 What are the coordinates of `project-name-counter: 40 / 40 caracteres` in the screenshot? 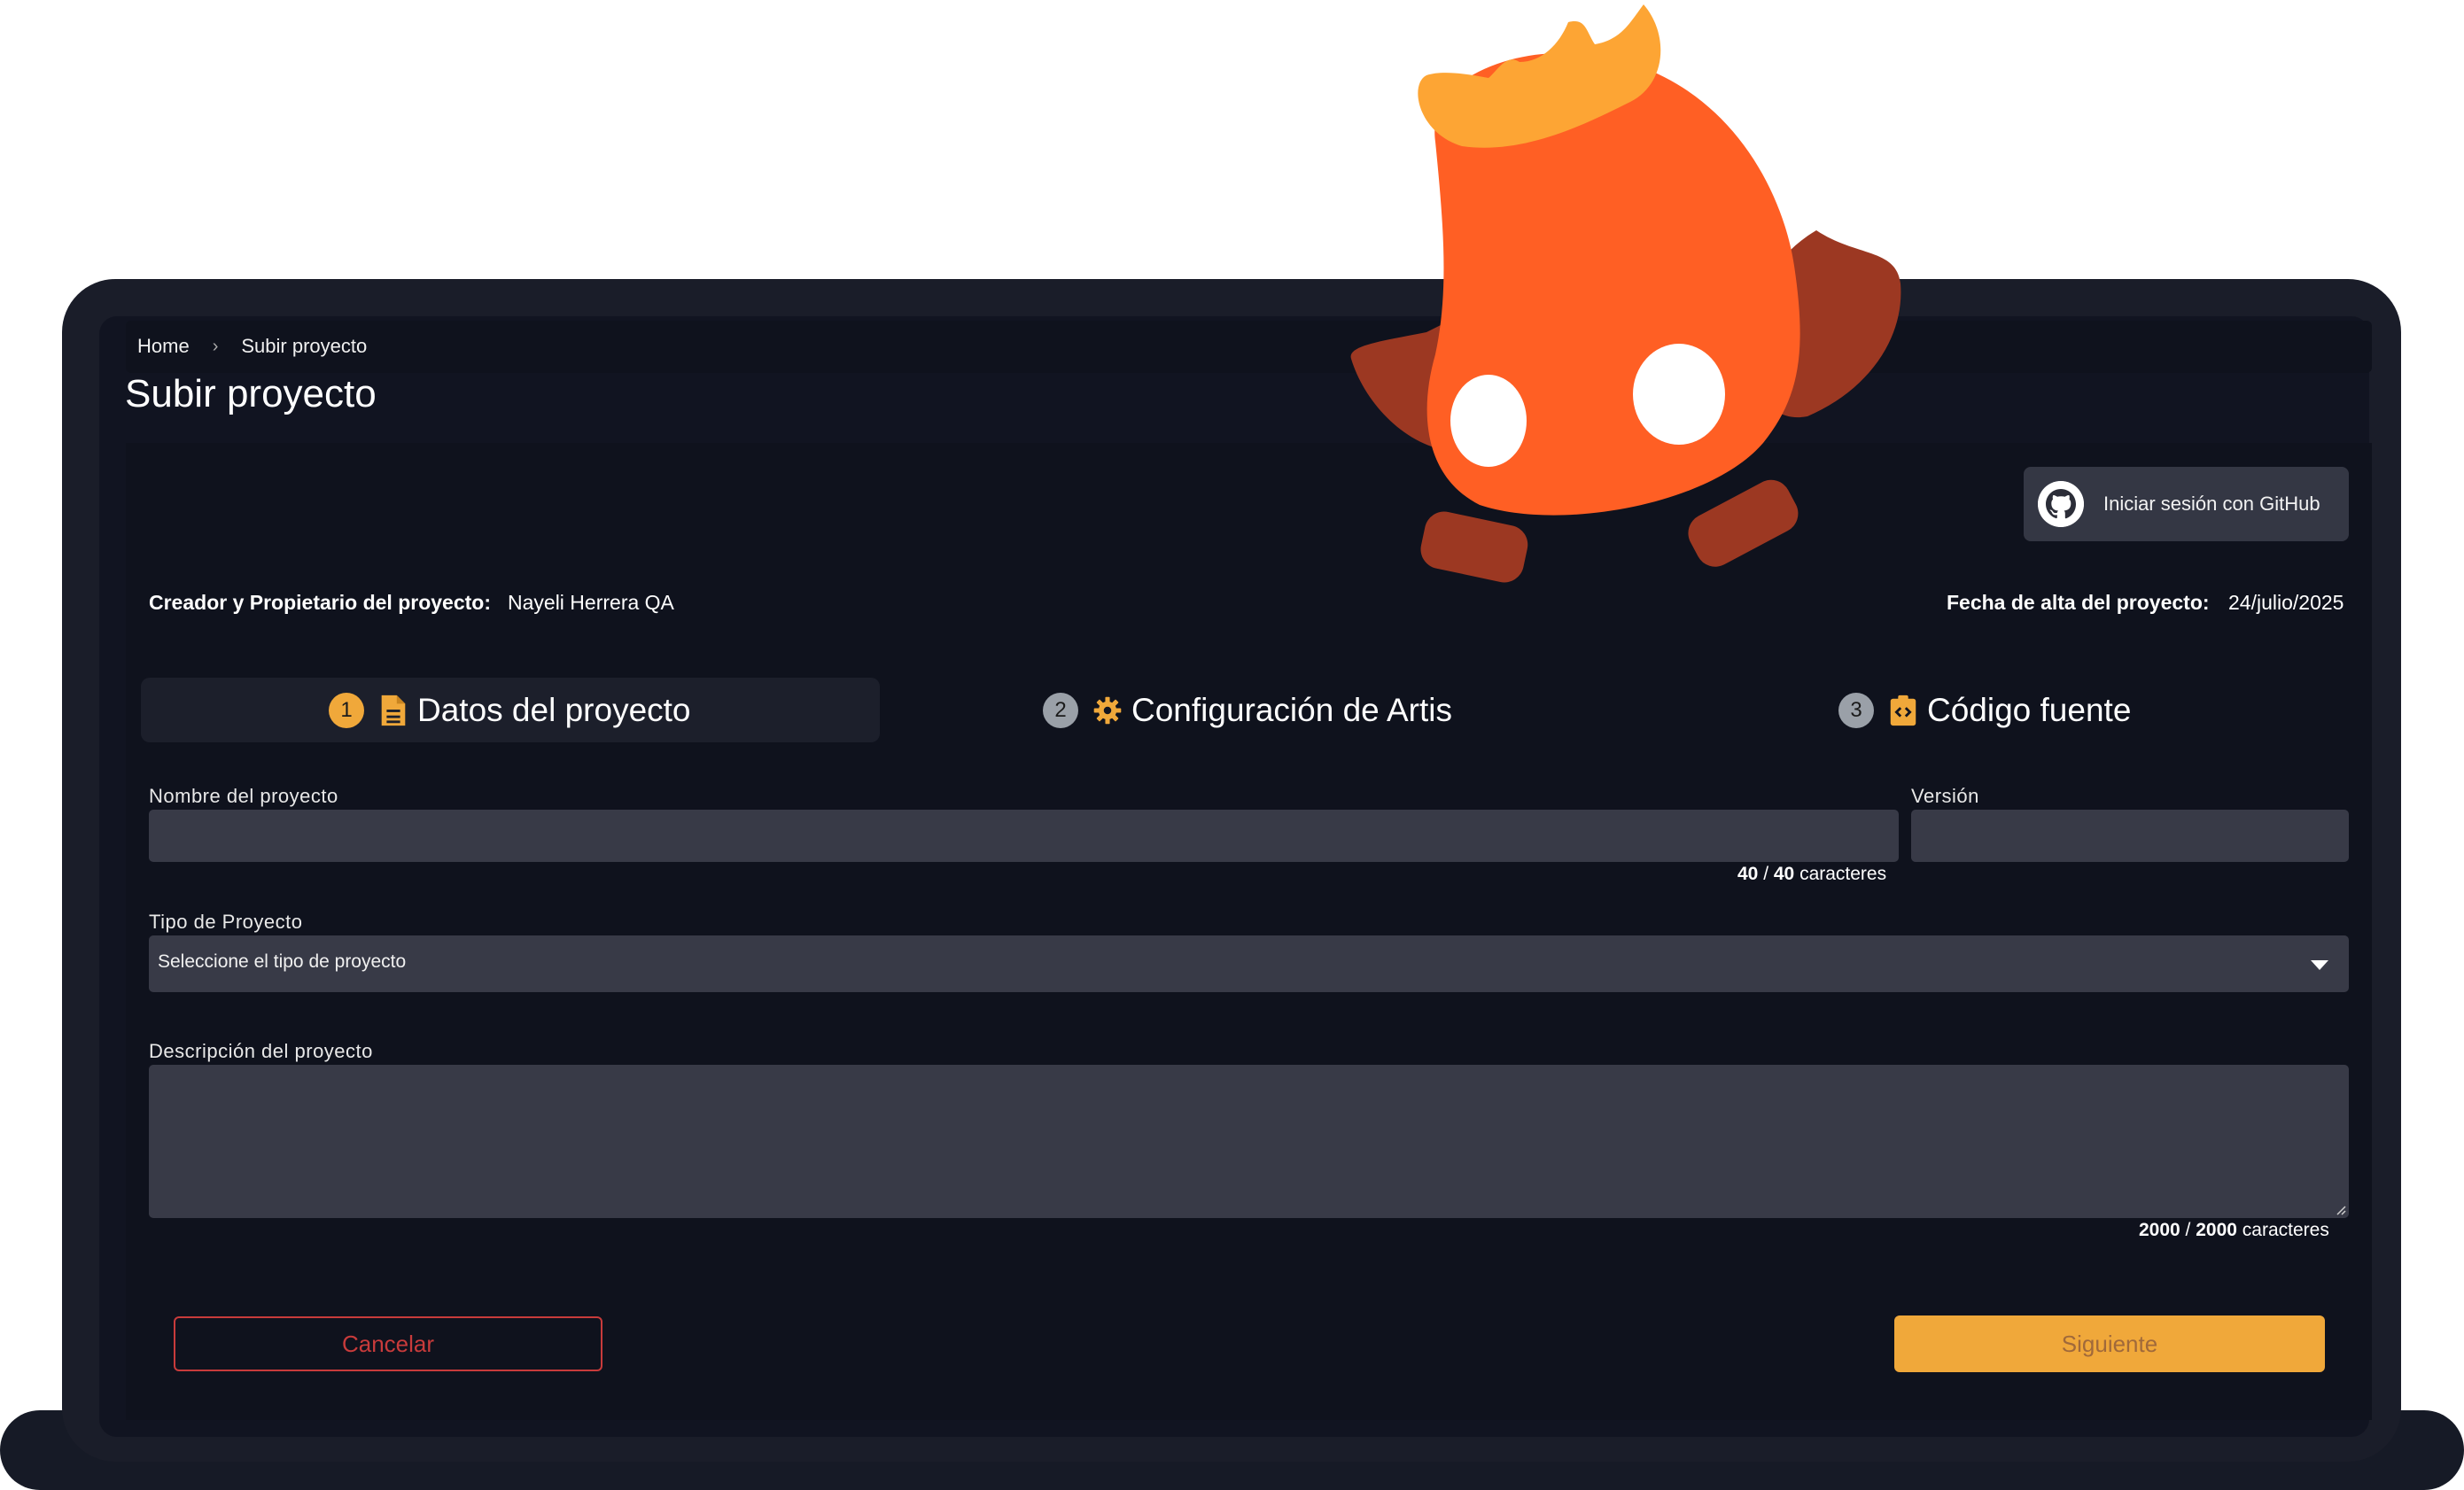 It's located at (1812, 874).